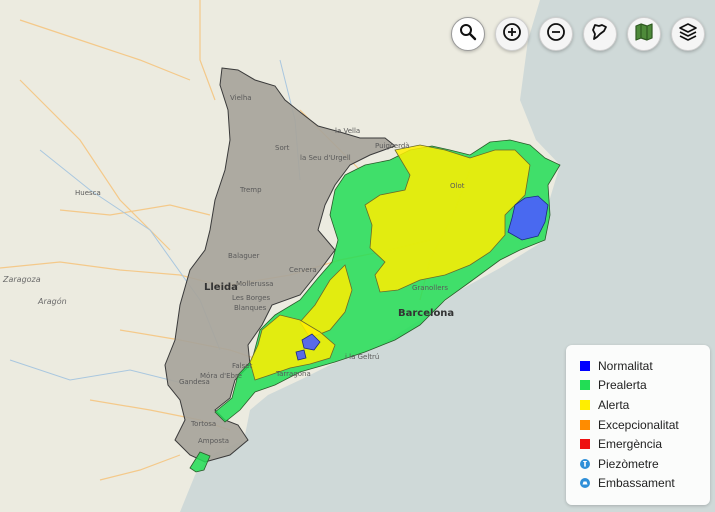 The height and width of the screenshot is (512, 715). I want to click on place-label: Tortosa, so click(203, 424).